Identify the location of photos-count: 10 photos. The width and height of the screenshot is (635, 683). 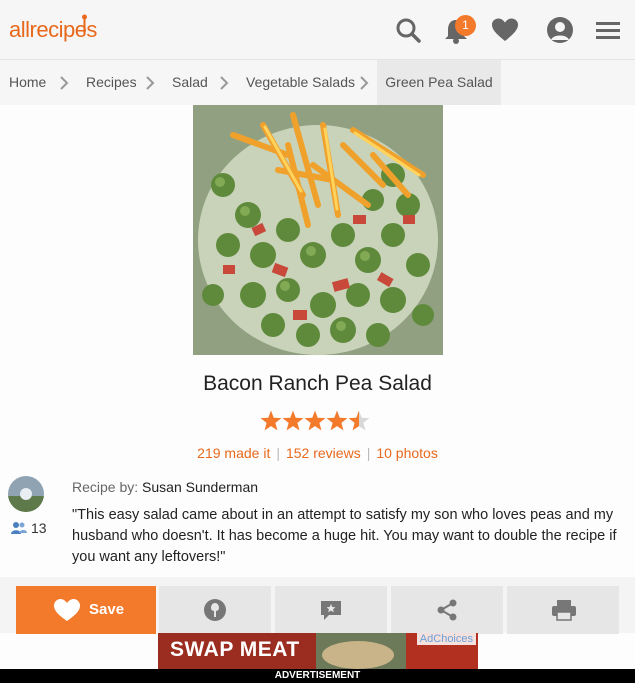
(407, 453).